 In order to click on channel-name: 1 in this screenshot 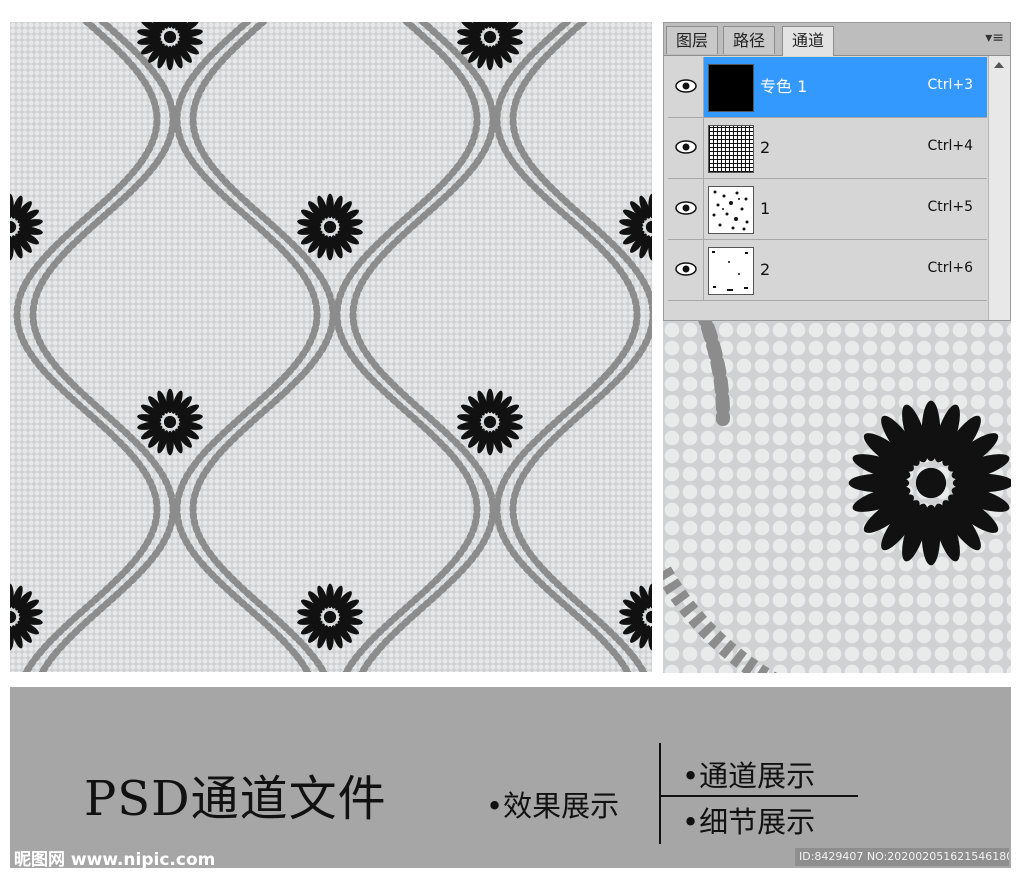, I will do `click(765, 208)`.